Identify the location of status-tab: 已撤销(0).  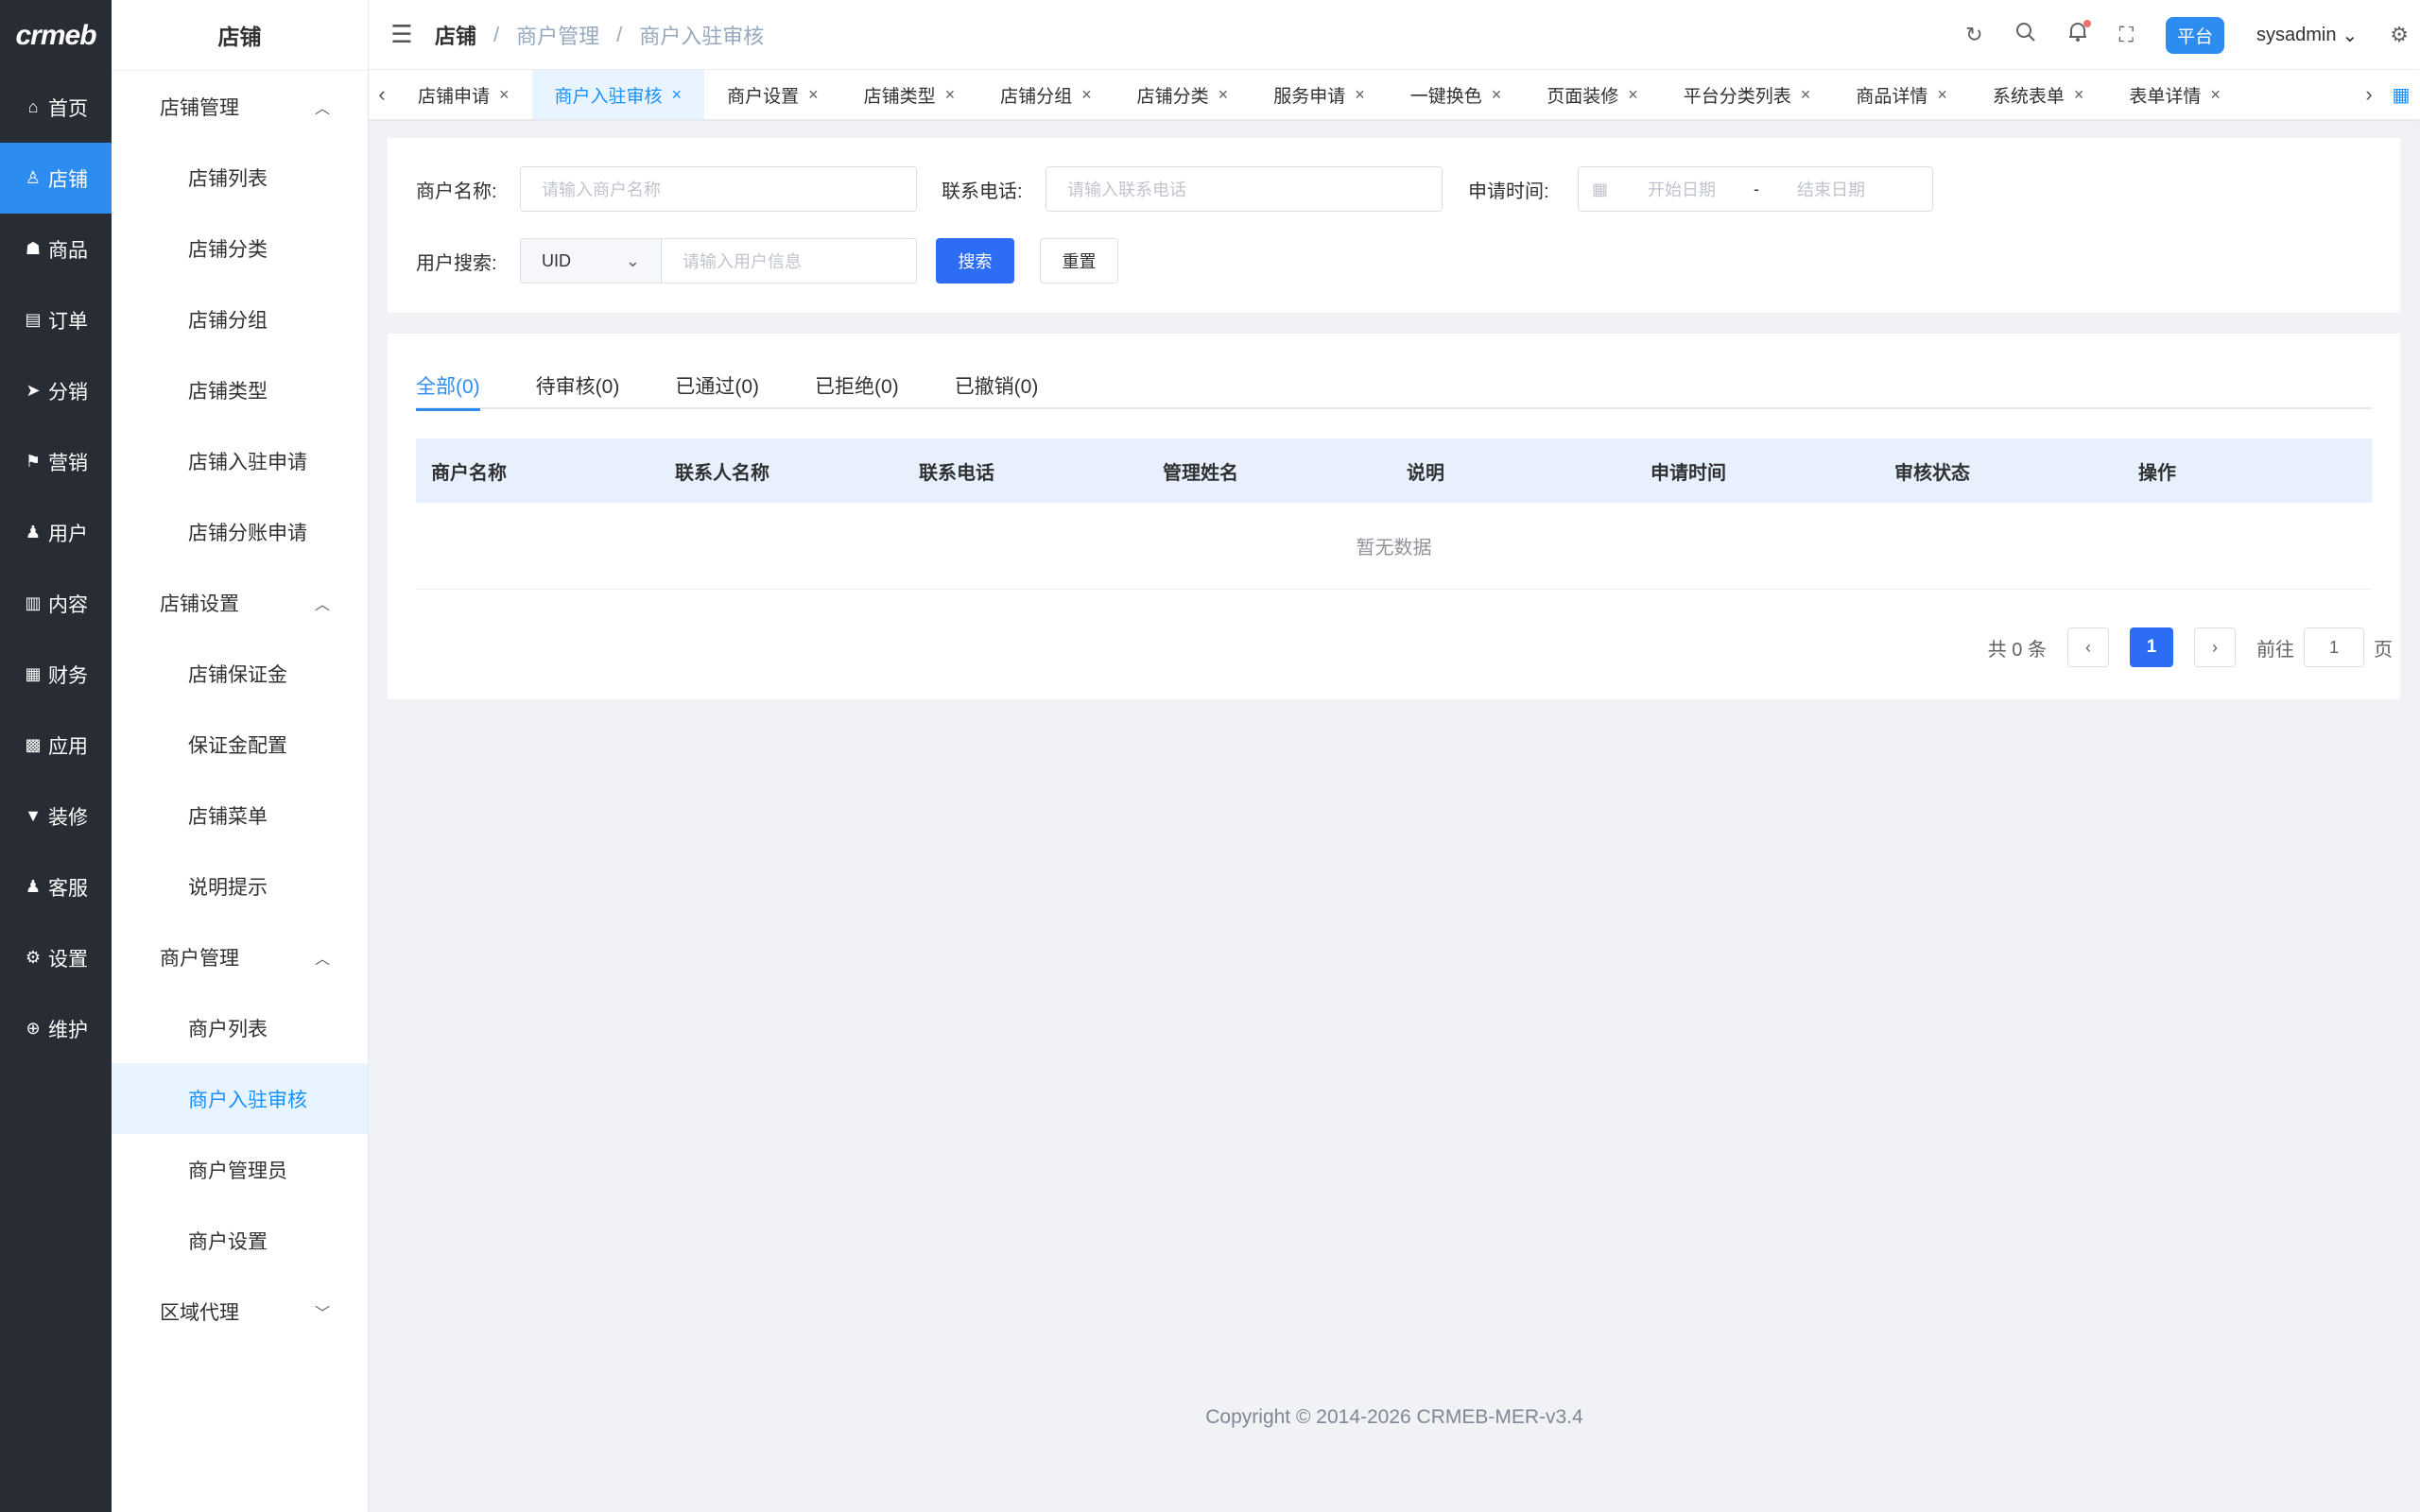
(997, 385).